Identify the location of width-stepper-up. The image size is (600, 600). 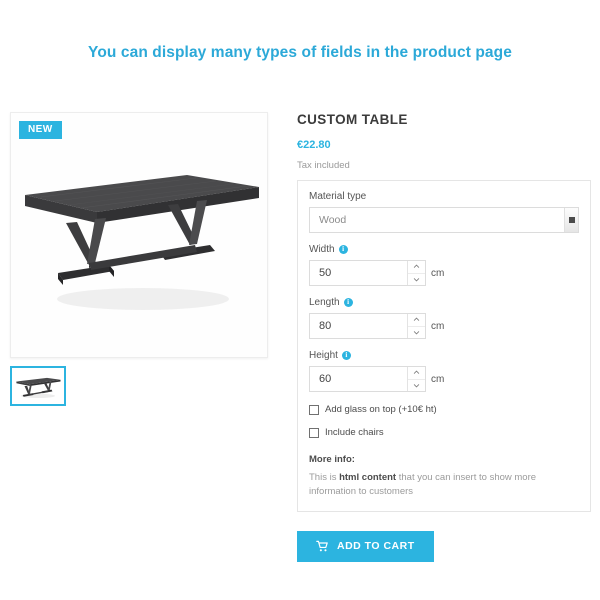
(416, 267).